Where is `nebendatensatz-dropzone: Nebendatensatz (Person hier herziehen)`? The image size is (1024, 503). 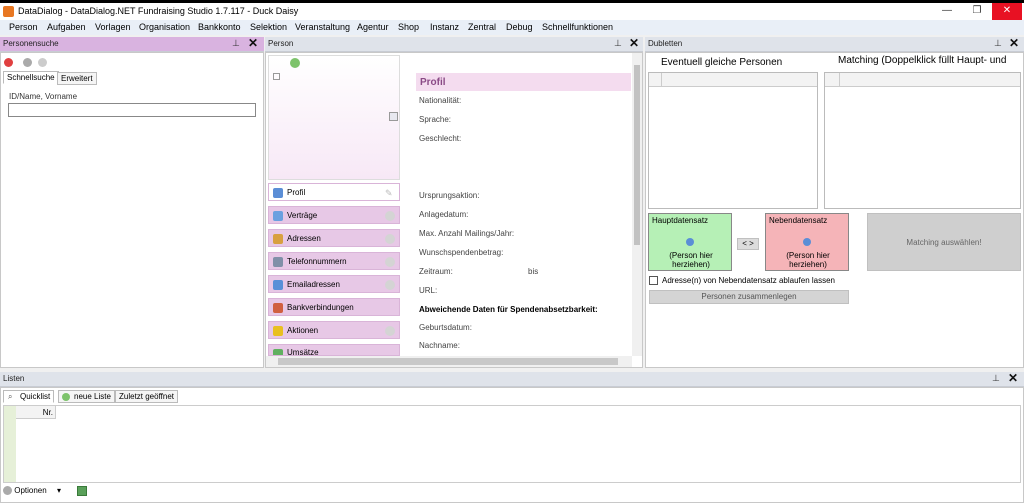 nebendatensatz-dropzone: Nebendatensatz (Person hier herziehen) is located at coordinates (807, 242).